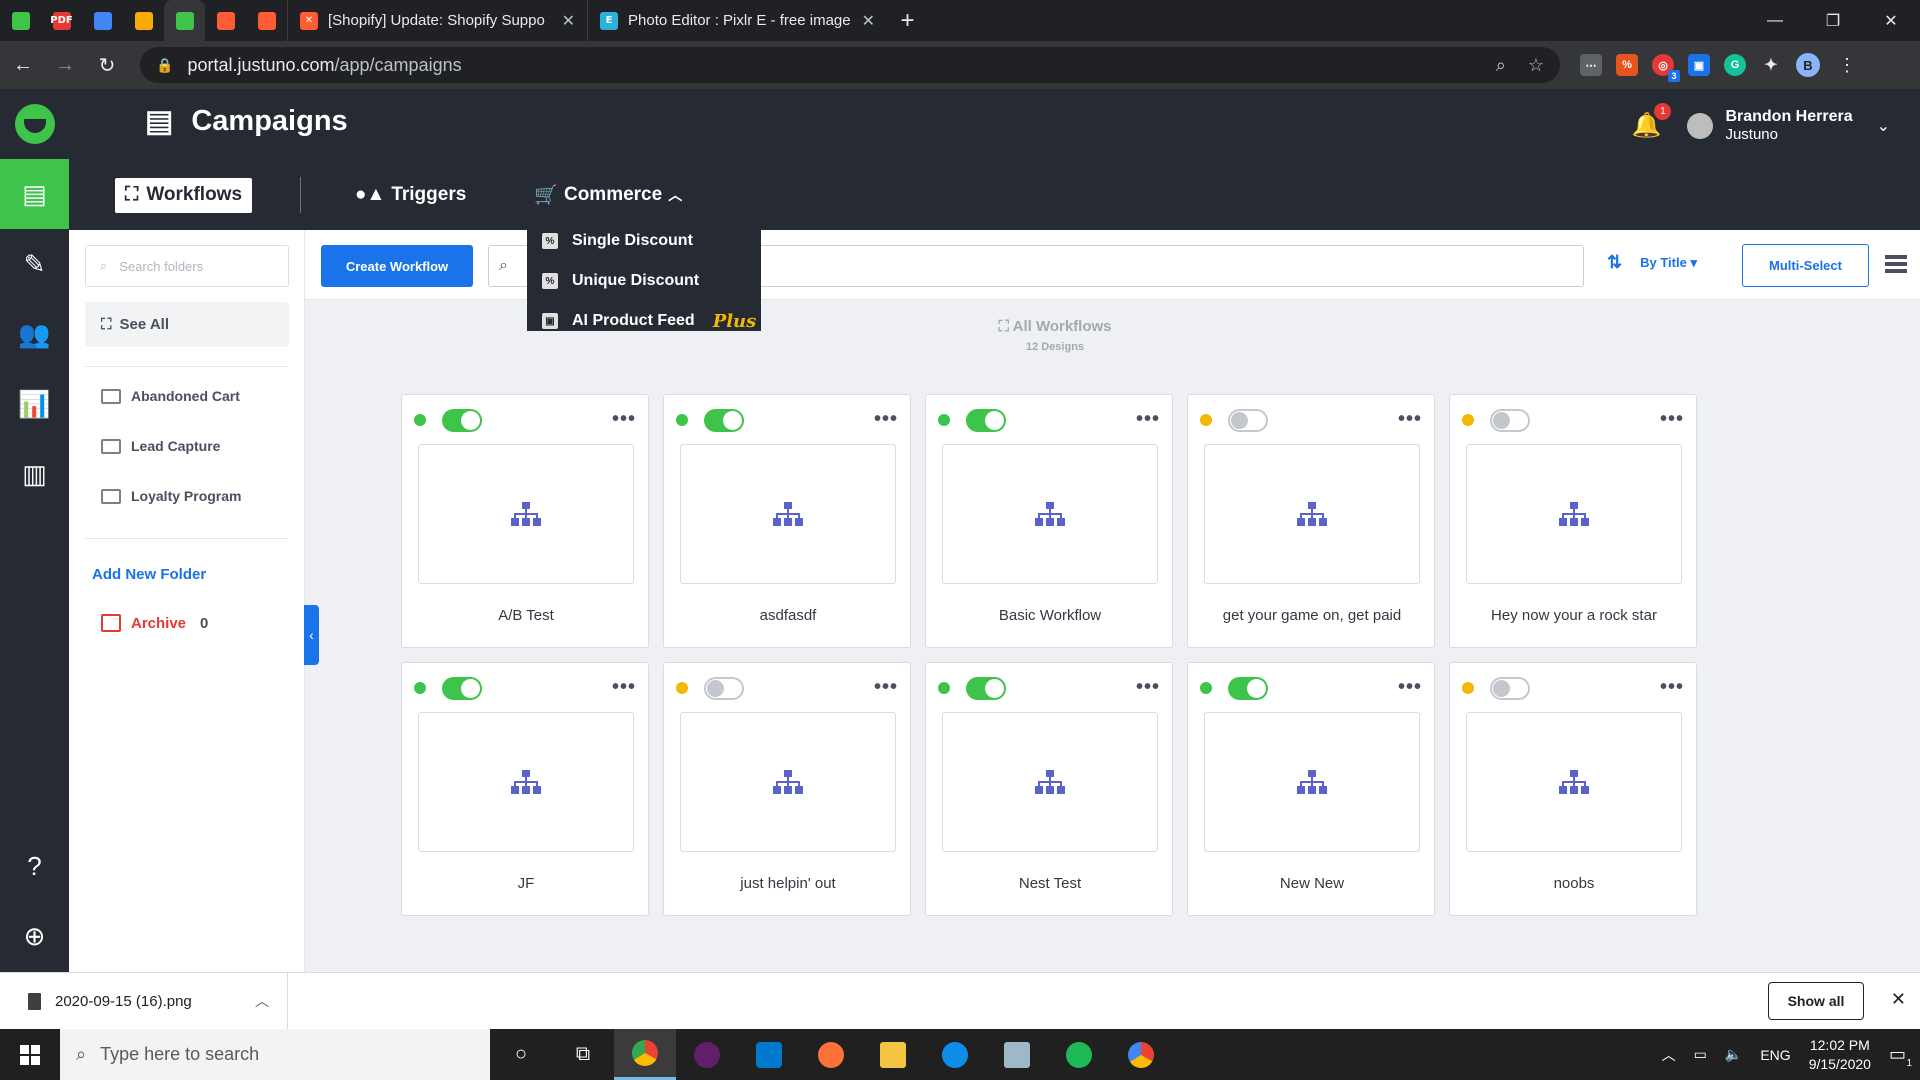  Describe the element at coordinates (34, 404) in the screenshot. I see `analytics-nav-icon: 📊` at that location.